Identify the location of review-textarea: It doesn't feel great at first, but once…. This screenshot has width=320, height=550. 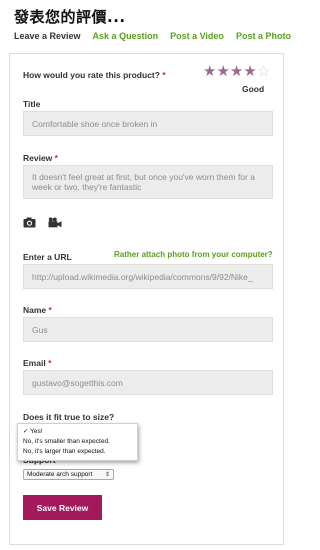
(148, 182).